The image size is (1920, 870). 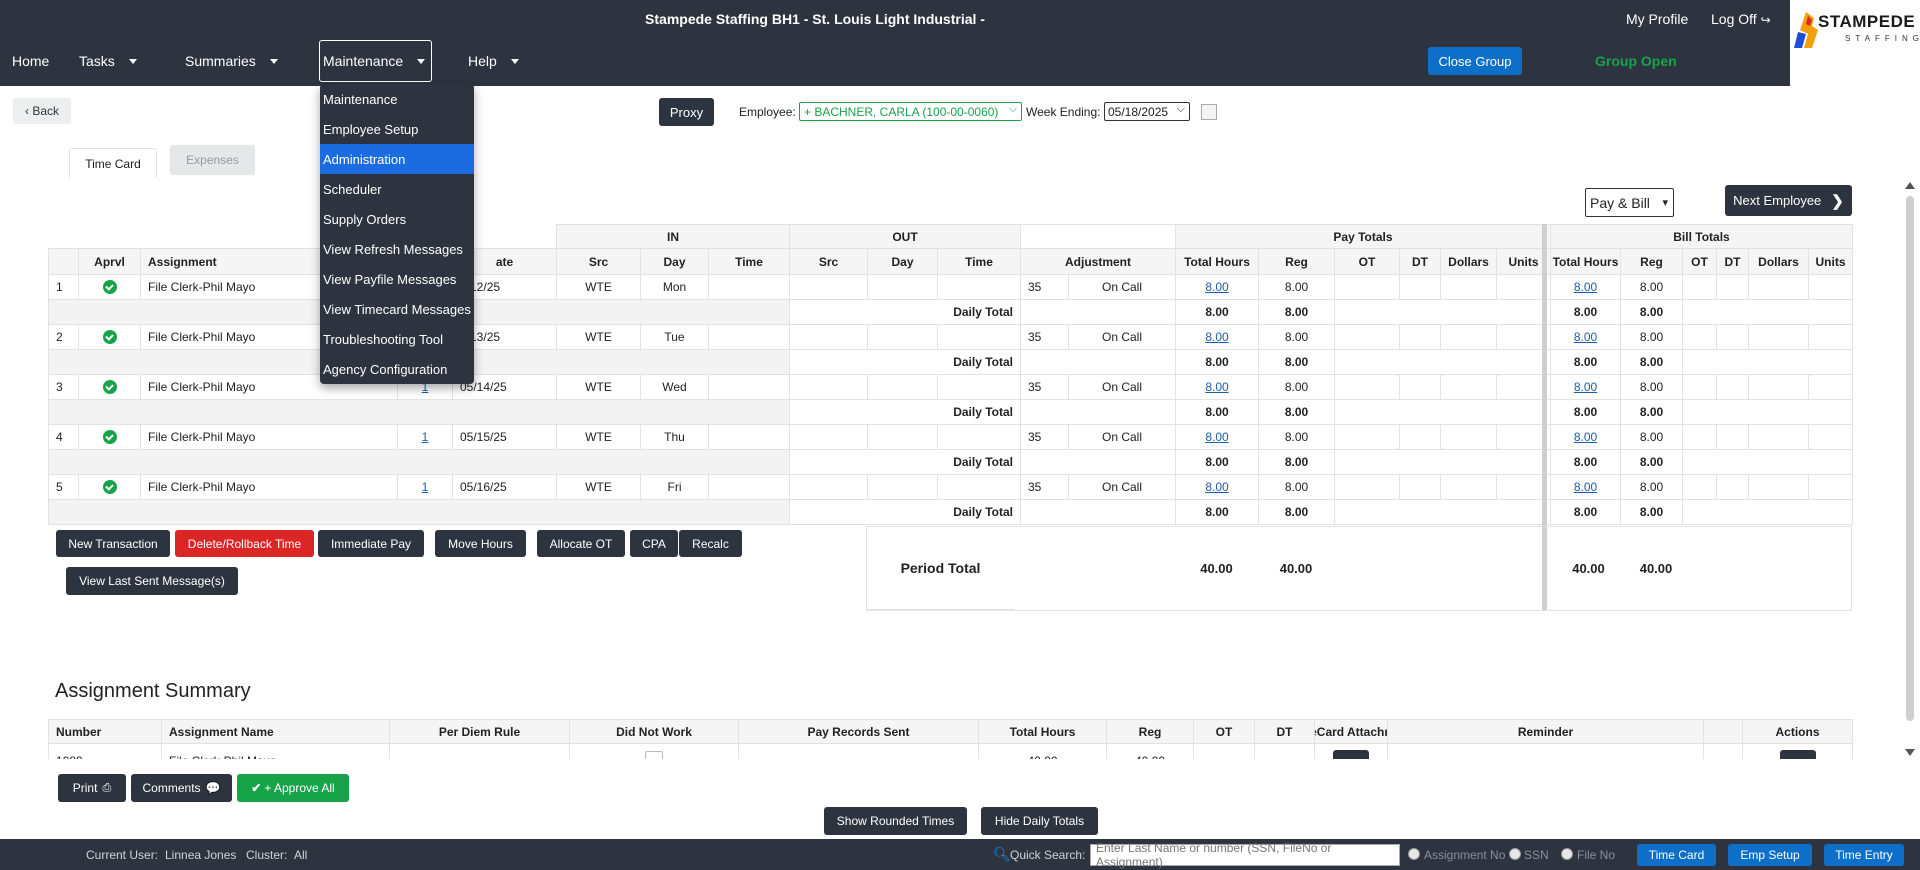 I want to click on close-group-button: Close Group, so click(x=1475, y=61).